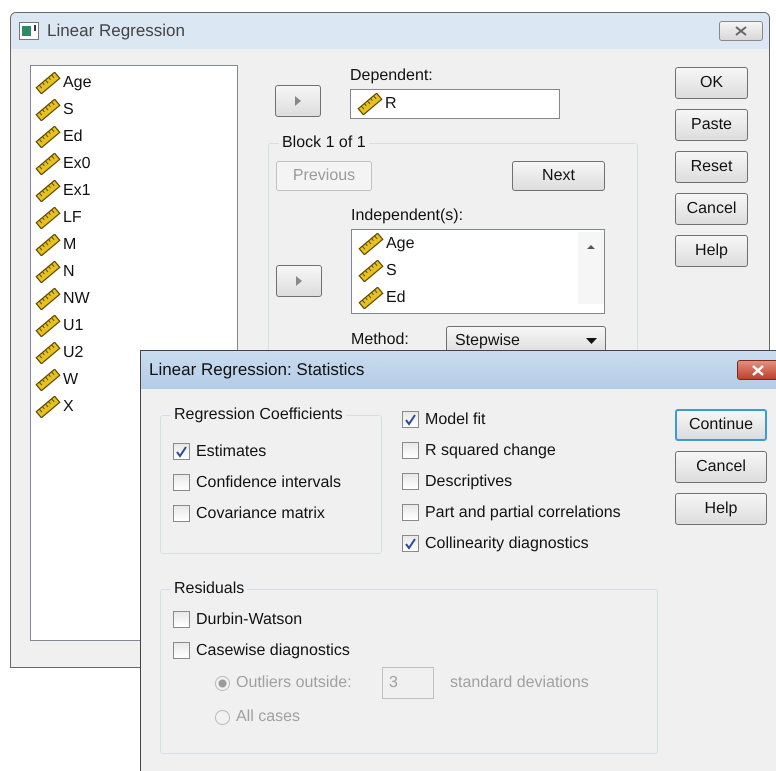 The height and width of the screenshot is (771, 776). What do you see at coordinates (392, 76) in the screenshot?
I see `dependent-label: Dependent:` at bounding box center [392, 76].